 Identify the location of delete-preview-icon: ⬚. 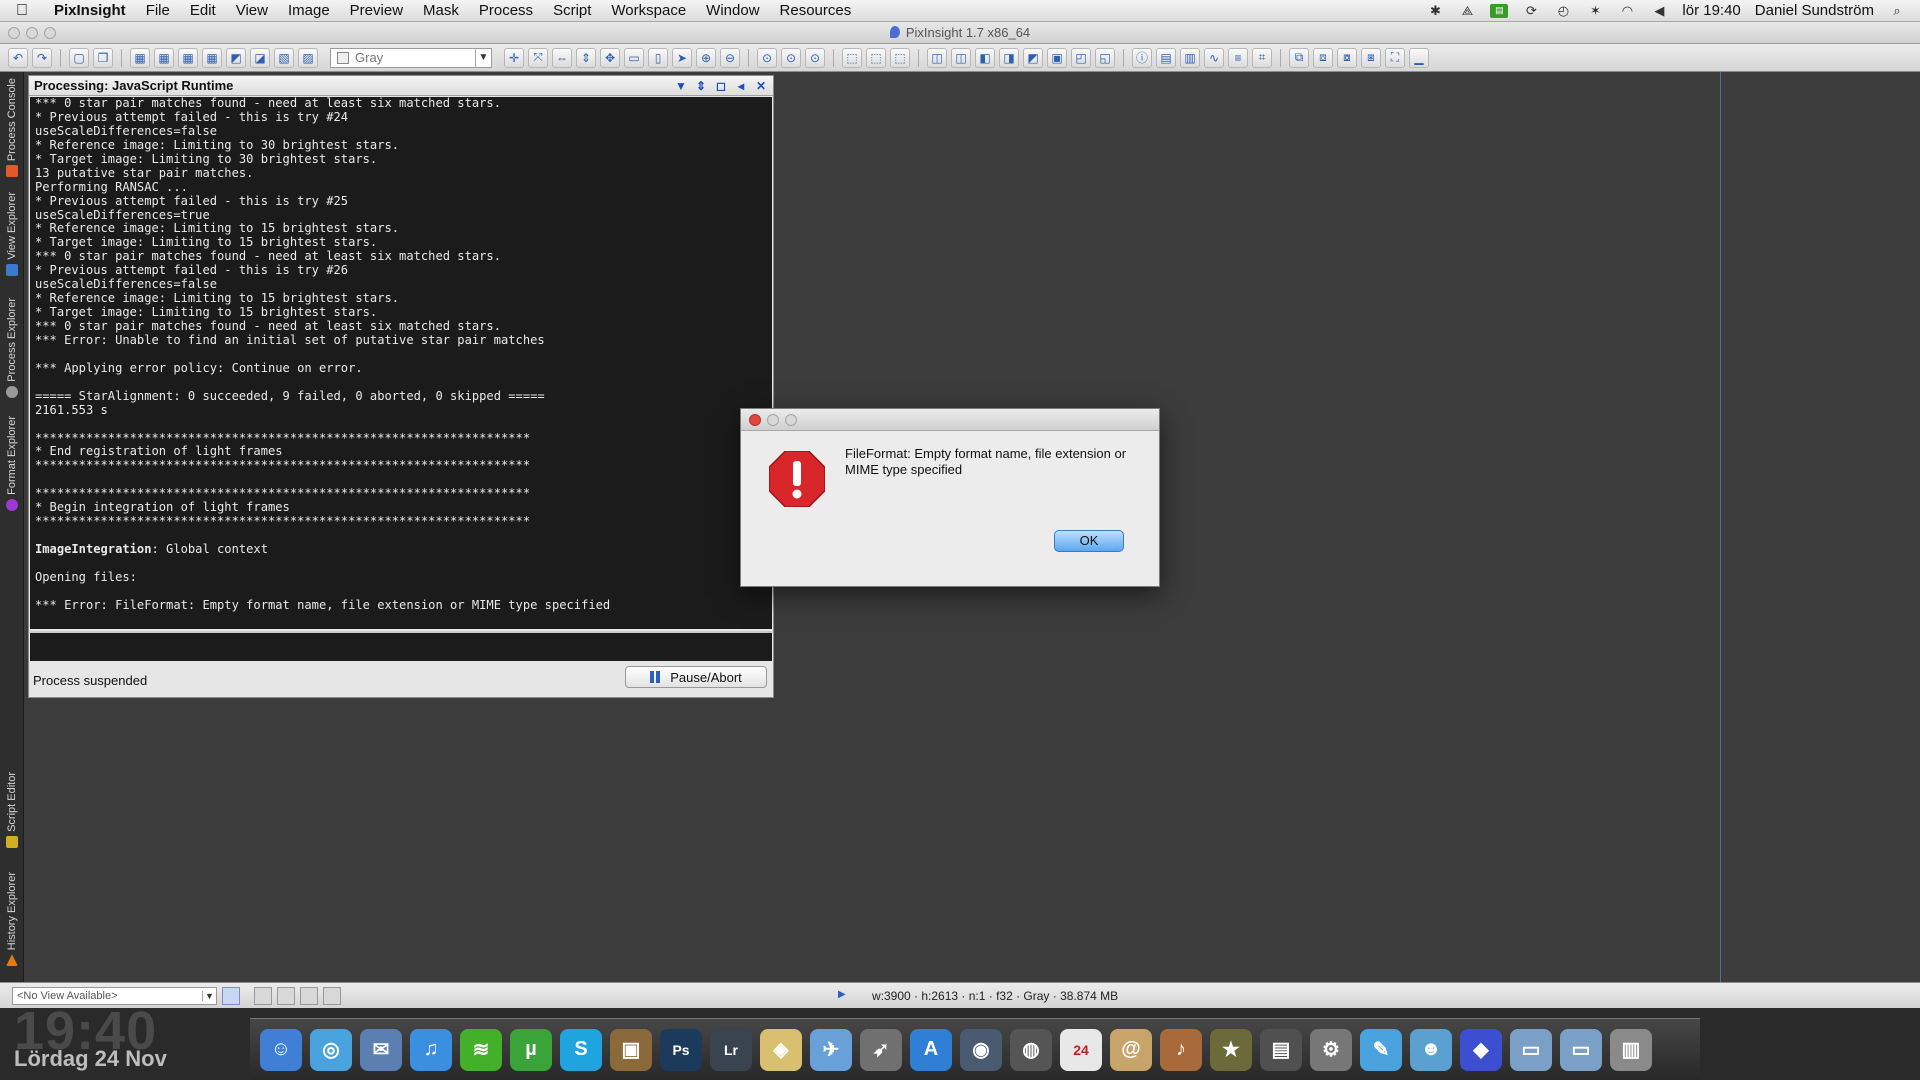
(876, 57).